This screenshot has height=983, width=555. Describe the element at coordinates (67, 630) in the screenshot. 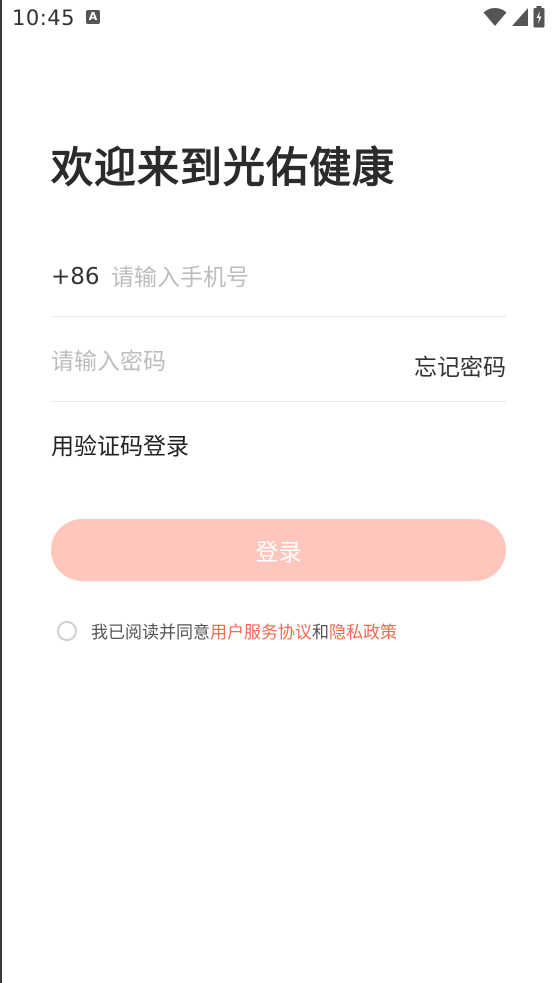

I see `agree-checkbox` at that location.